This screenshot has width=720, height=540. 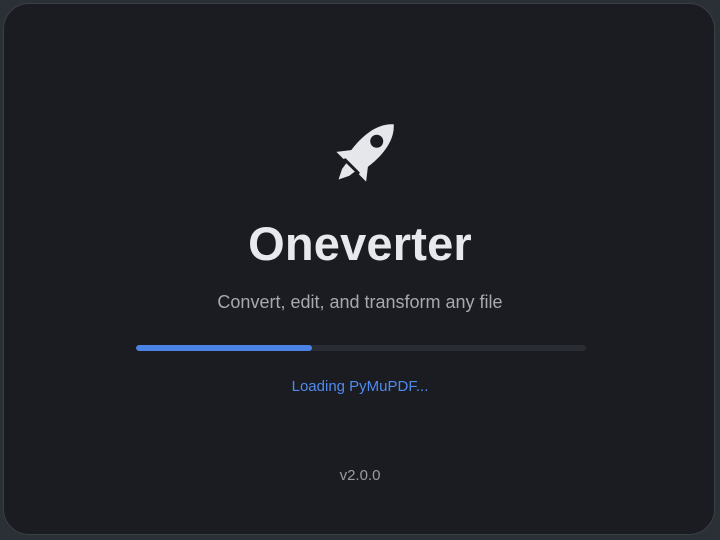 What do you see at coordinates (360, 302) in the screenshot?
I see `app-tagline: Convert, edit, and transform any file` at bounding box center [360, 302].